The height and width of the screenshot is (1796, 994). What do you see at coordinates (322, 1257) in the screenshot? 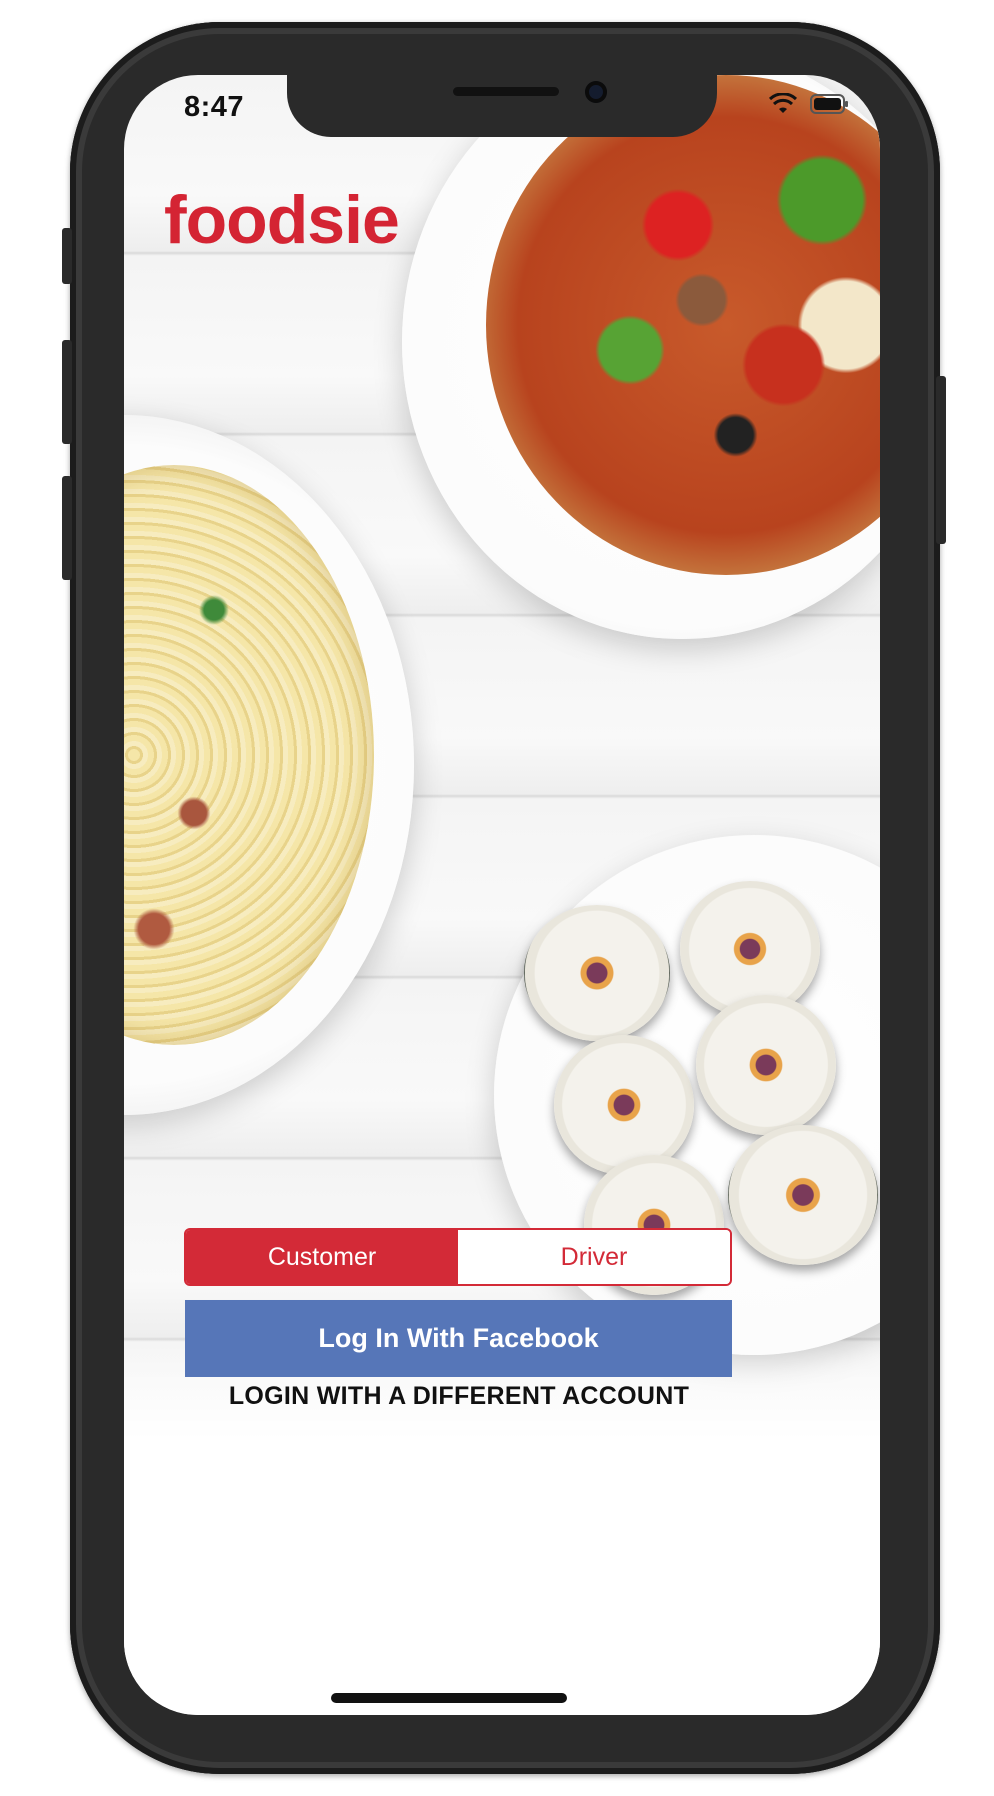
I see `customer-tab: Customer` at bounding box center [322, 1257].